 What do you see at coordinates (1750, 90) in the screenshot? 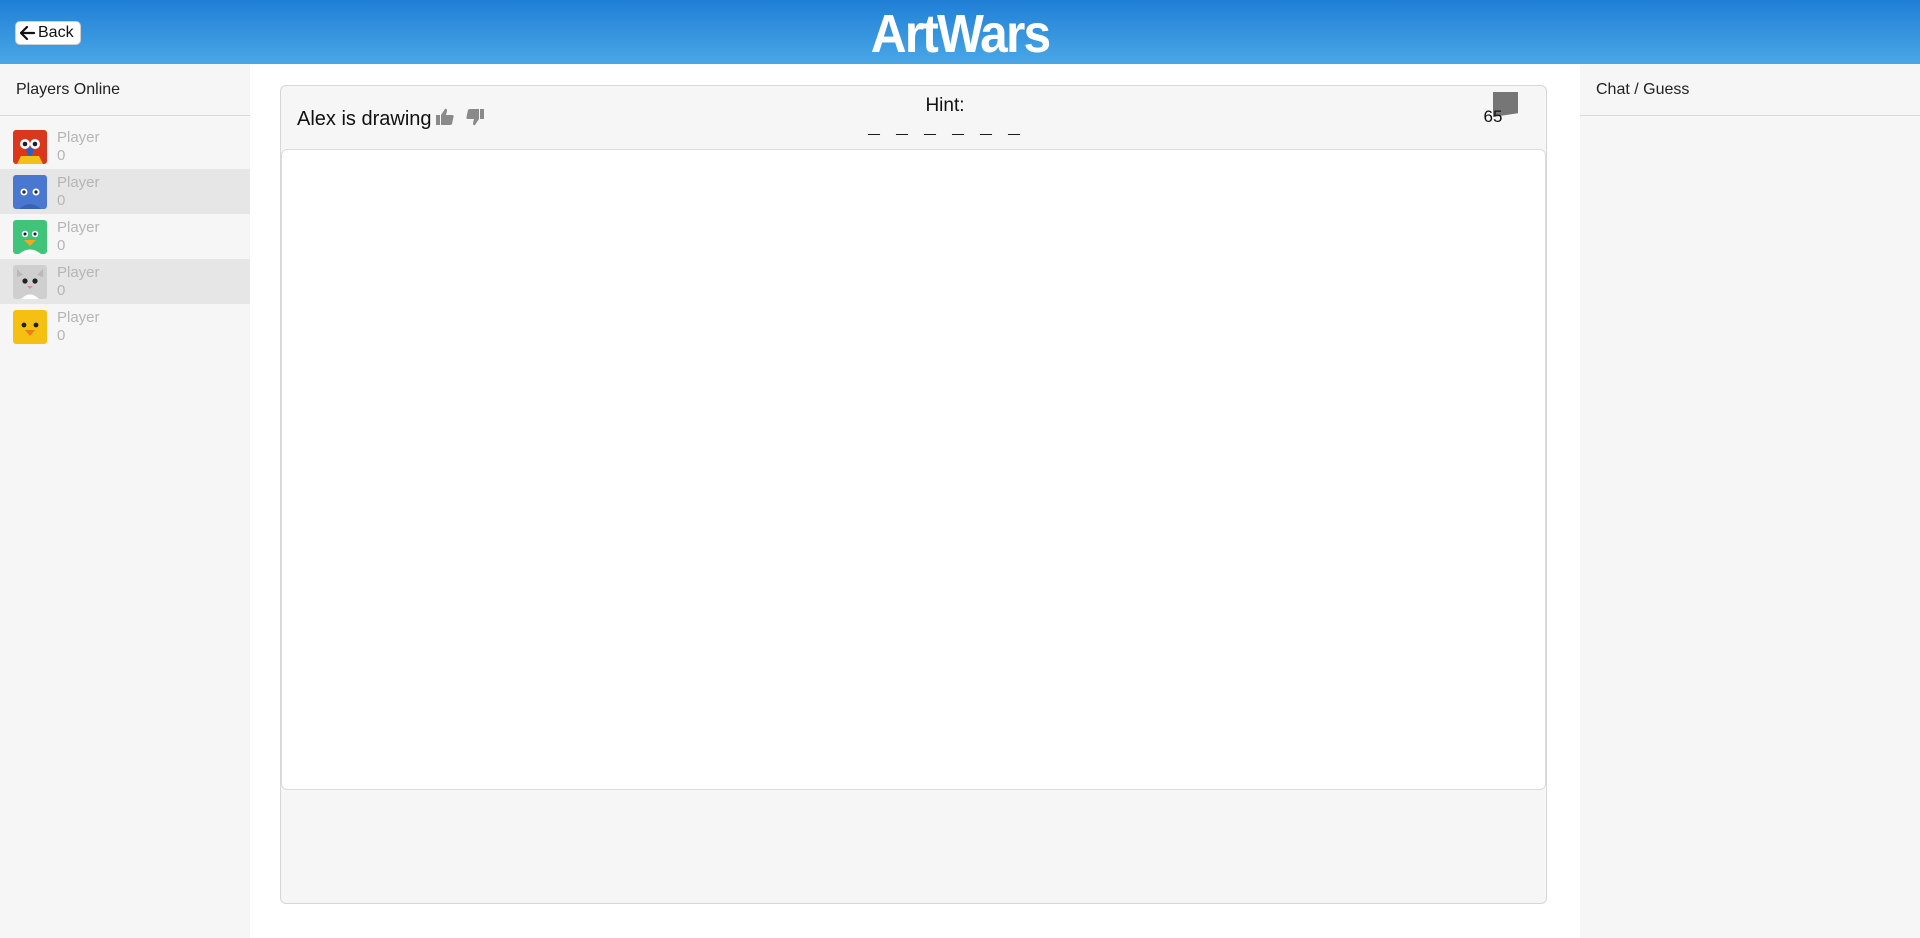
I see `chat-panel-title: Chat / Guess` at bounding box center [1750, 90].